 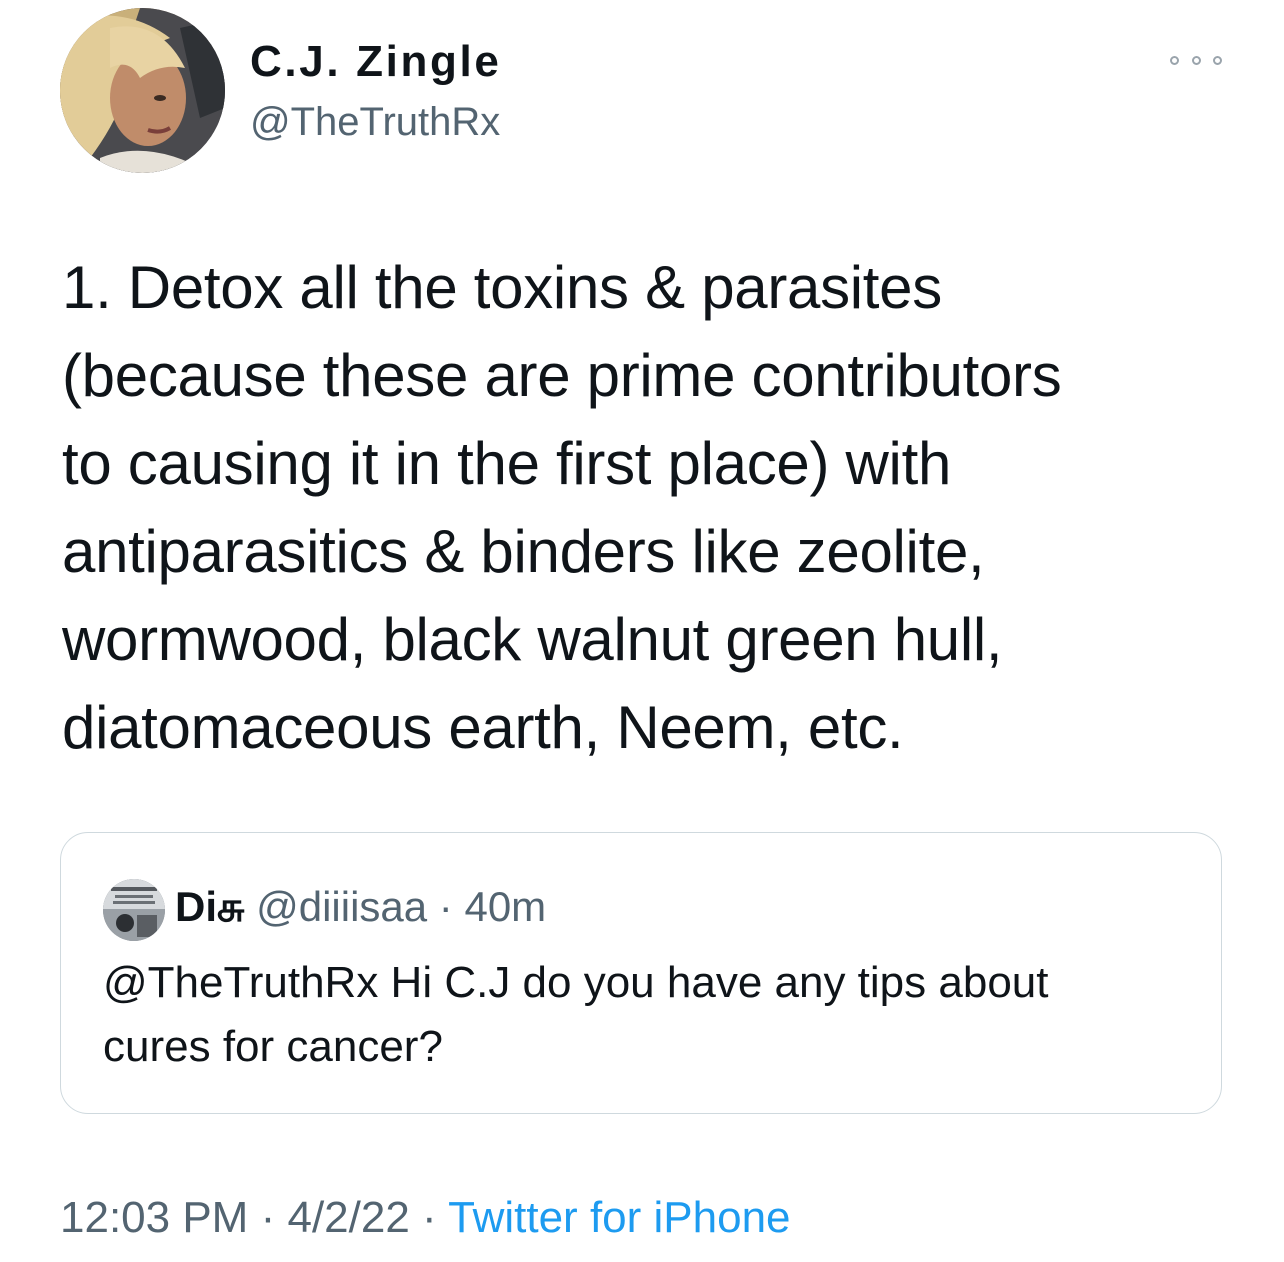 I want to click on author-handle: @TheTruthRx, so click(x=375, y=122).